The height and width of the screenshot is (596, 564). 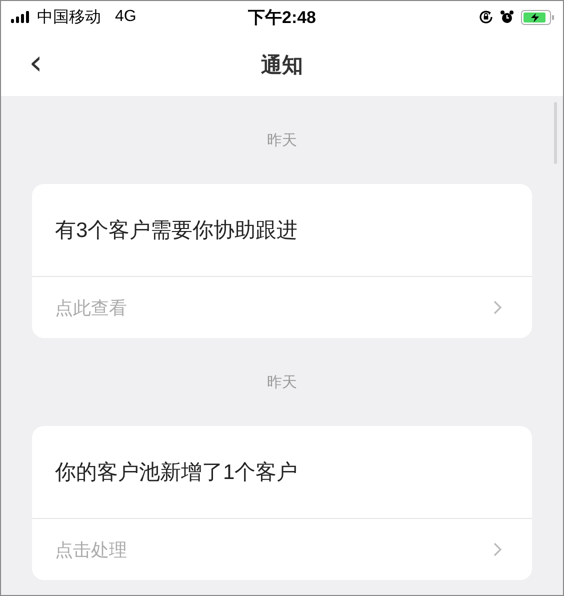 What do you see at coordinates (282, 65) in the screenshot?
I see `page-title: 通知` at bounding box center [282, 65].